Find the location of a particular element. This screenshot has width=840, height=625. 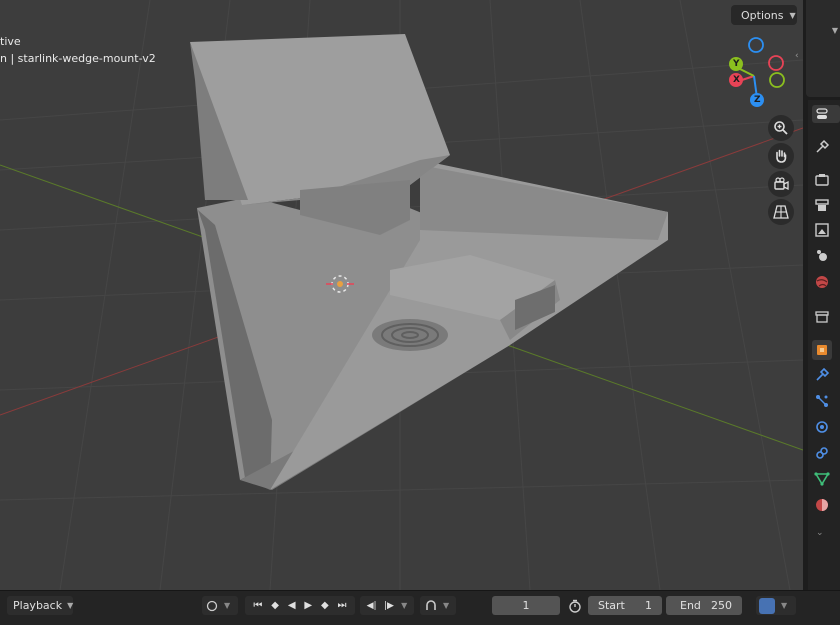

playback-menu: Playback ▼ is located at coordinates (40, 605).